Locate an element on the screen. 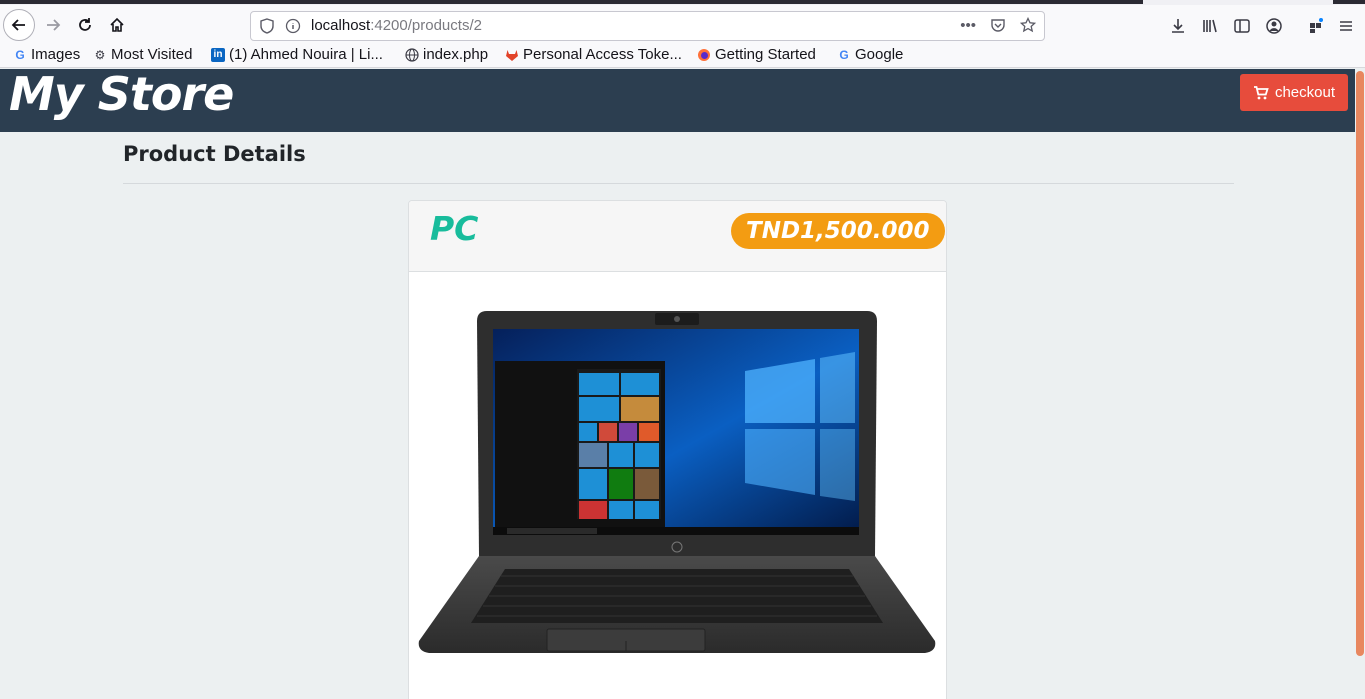 This screenshot has width=1365, height=699. library-icon is located at coordinates (1210, 26).